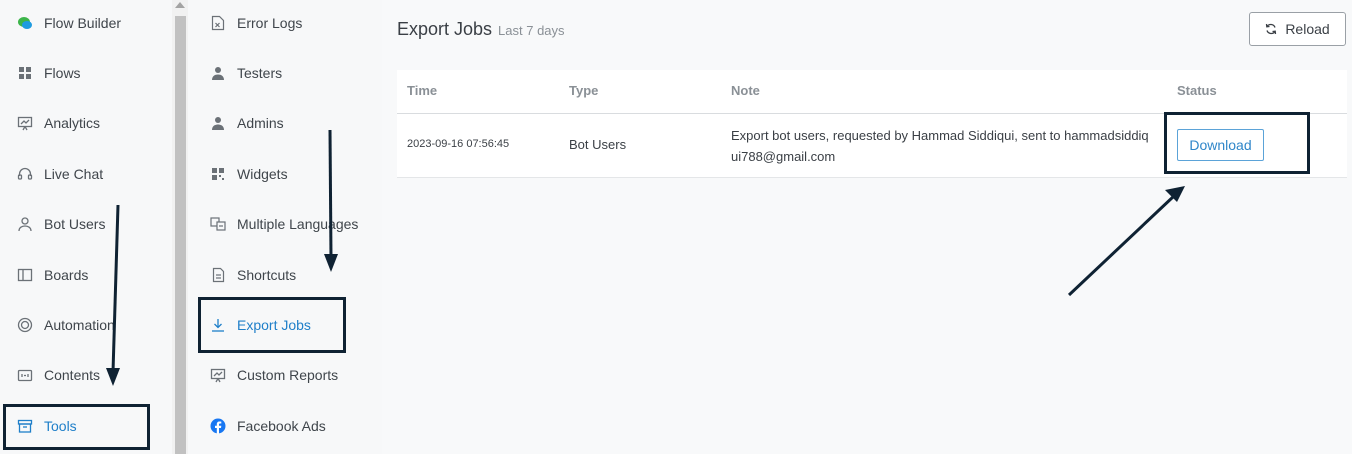 This screenshot has width=1352, height=454. I want to click on nav-boards: Boards, so click(86, 275).